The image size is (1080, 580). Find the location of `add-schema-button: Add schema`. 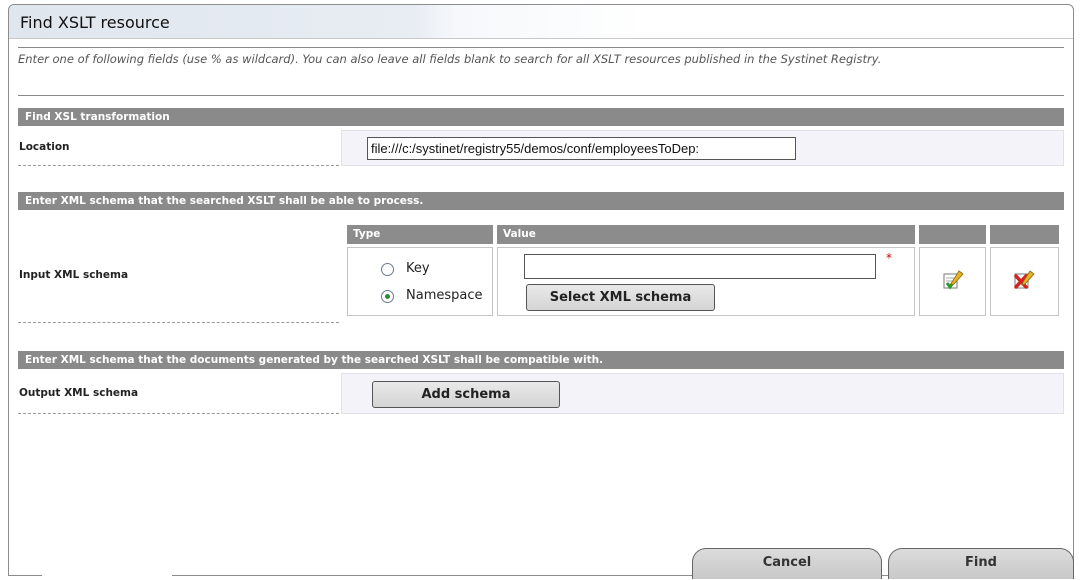

add-schema-button: Add schema is located at coordinates (466, 394).